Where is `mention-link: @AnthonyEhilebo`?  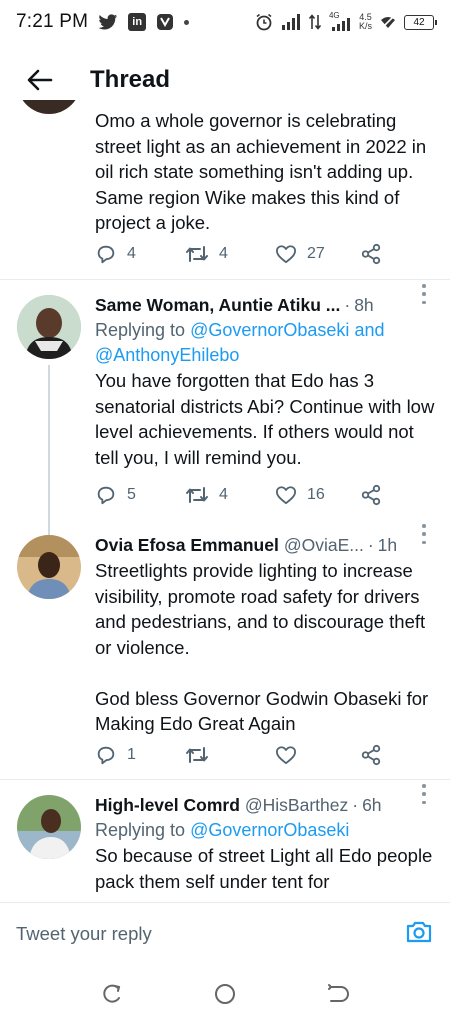 mention-link: @AnthonyEhilebo is located at coordinates (167, 355).